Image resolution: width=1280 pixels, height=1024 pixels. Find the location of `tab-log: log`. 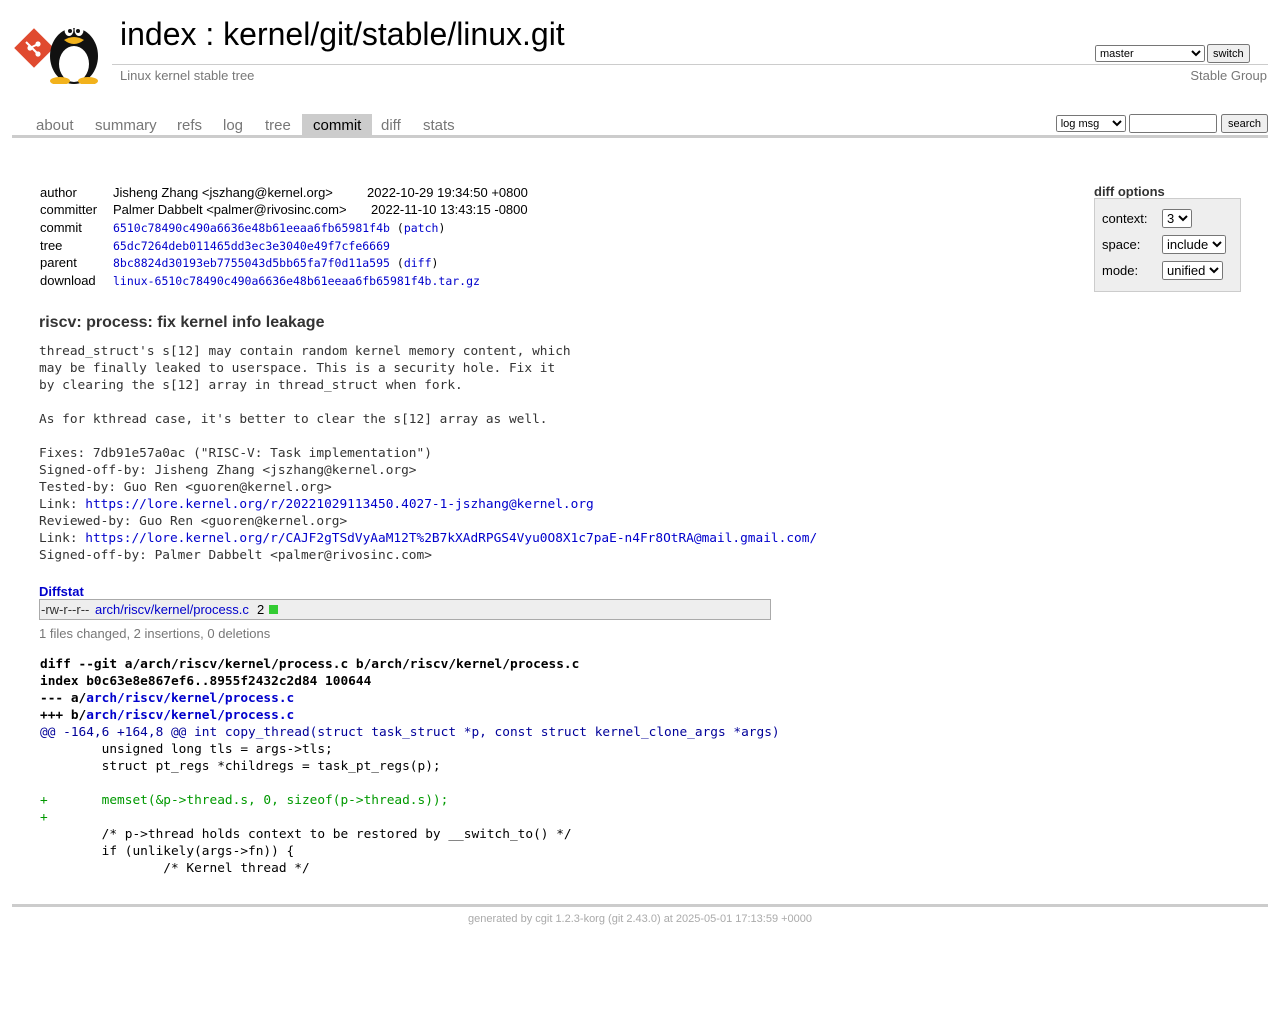

tab-log: log is located at coordinates (233, 124).